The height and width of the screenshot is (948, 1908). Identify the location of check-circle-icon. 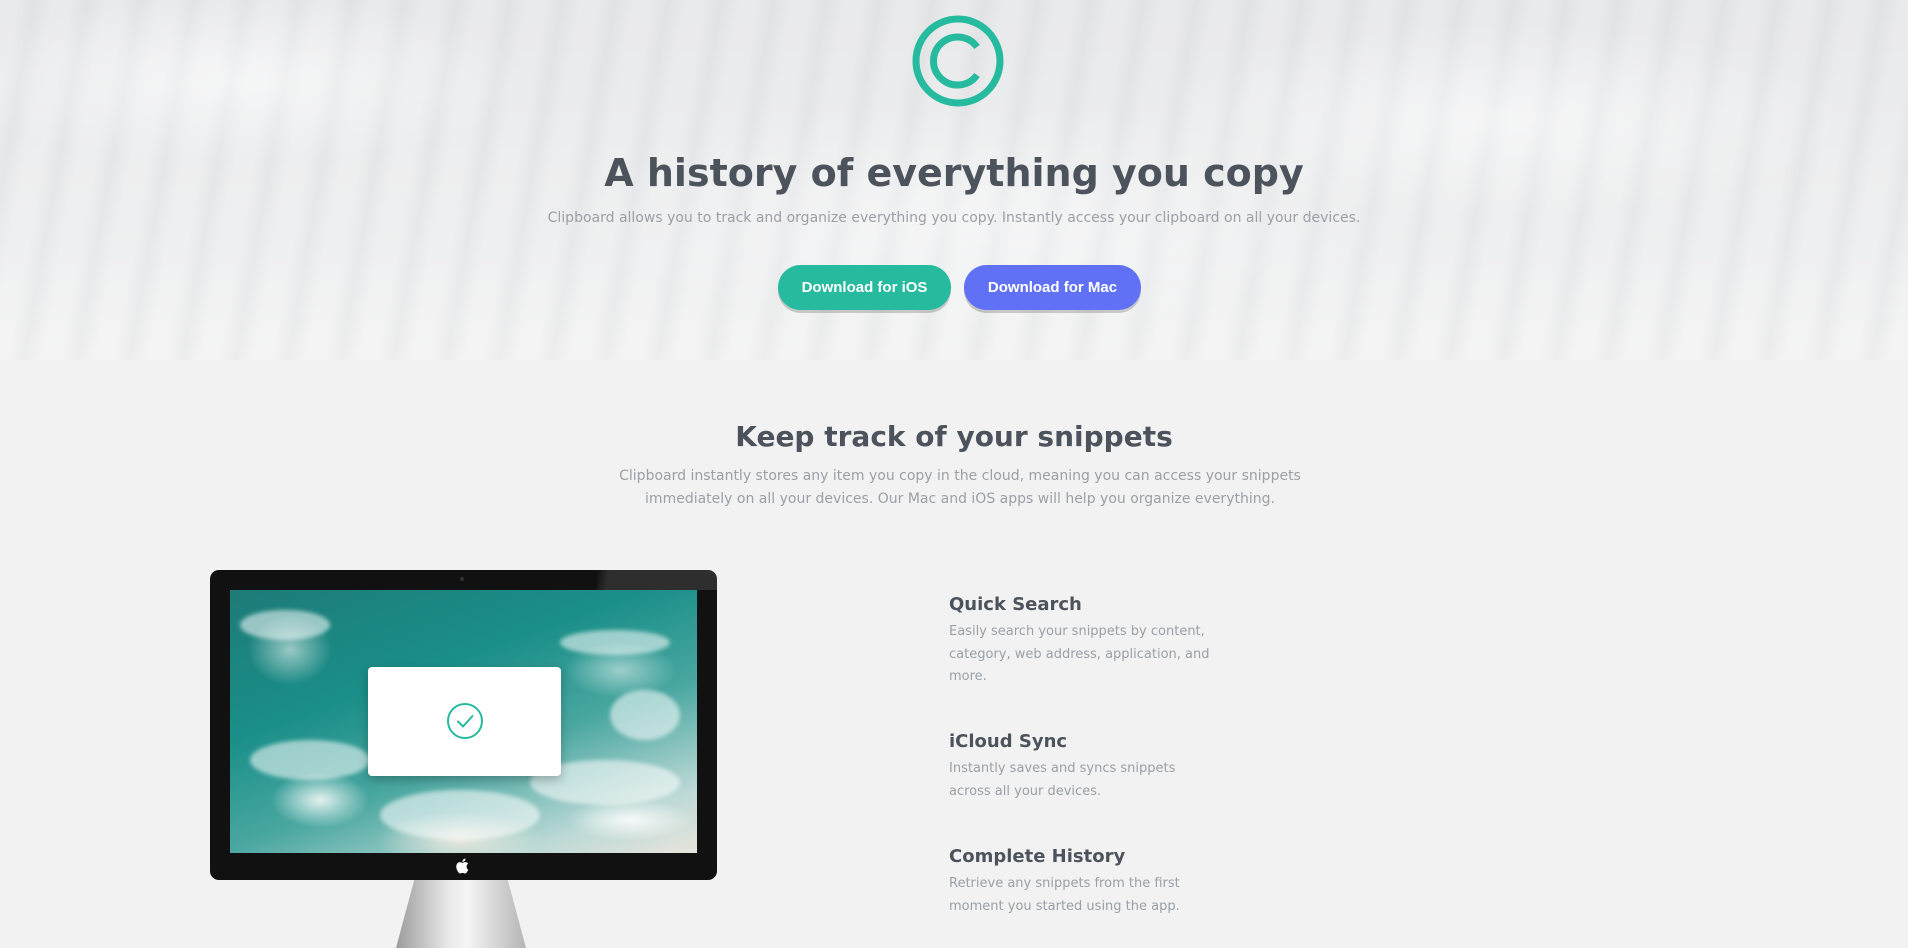
(465, 721).